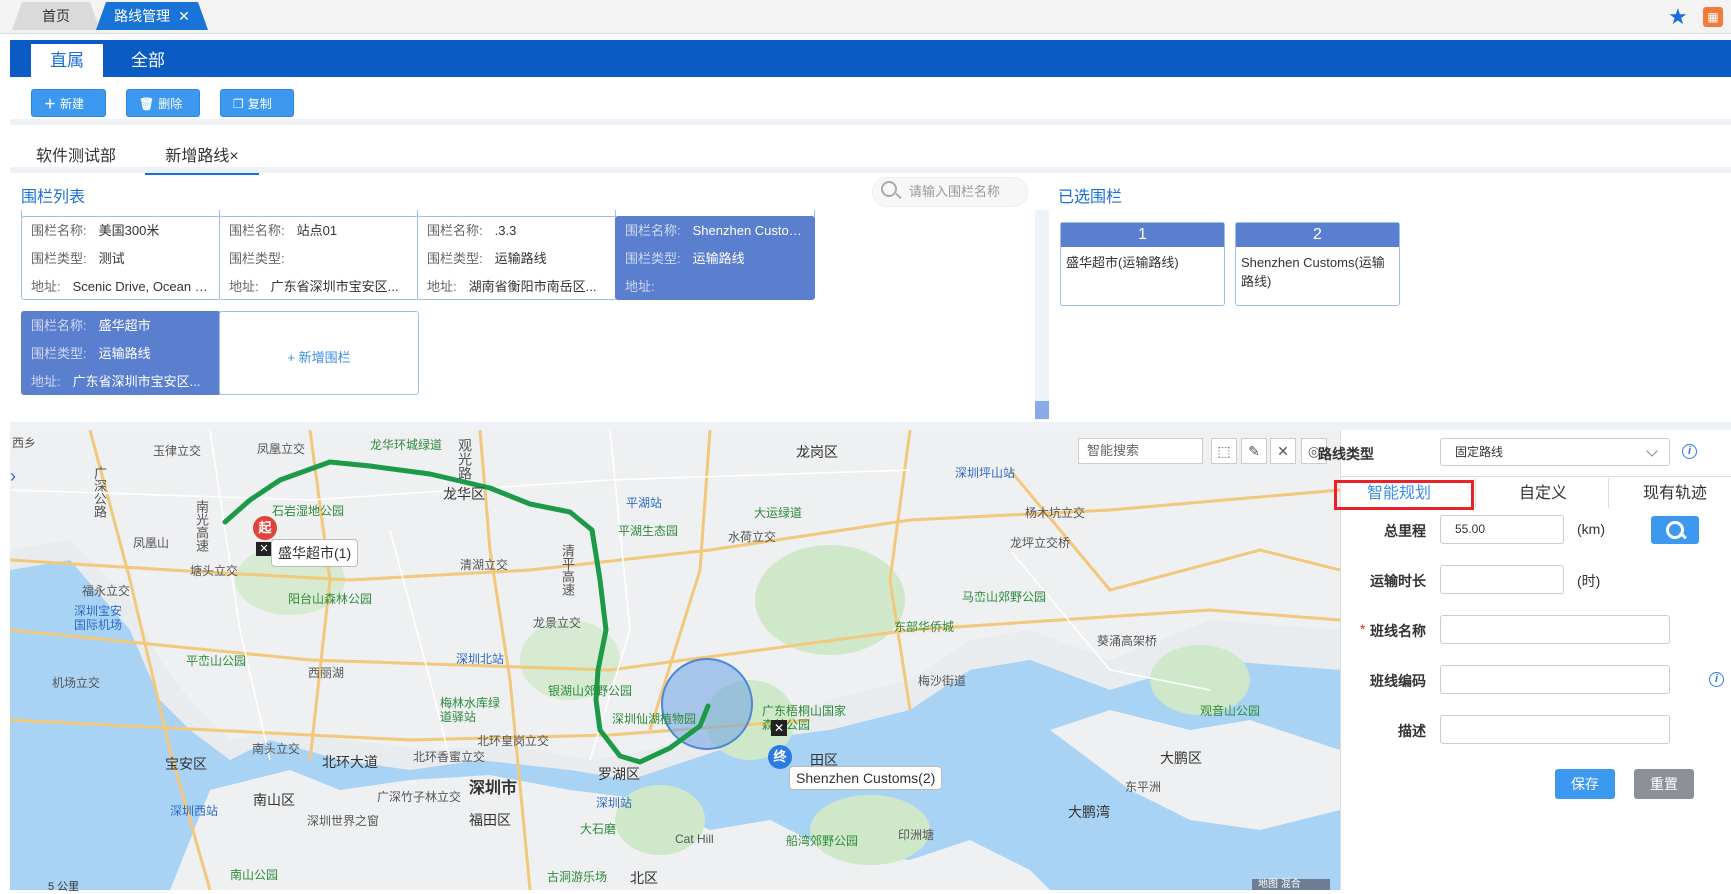  Describe the element at coordinates (99, 492) in the screenshot. I see `place-label: 广深公路` at that location.